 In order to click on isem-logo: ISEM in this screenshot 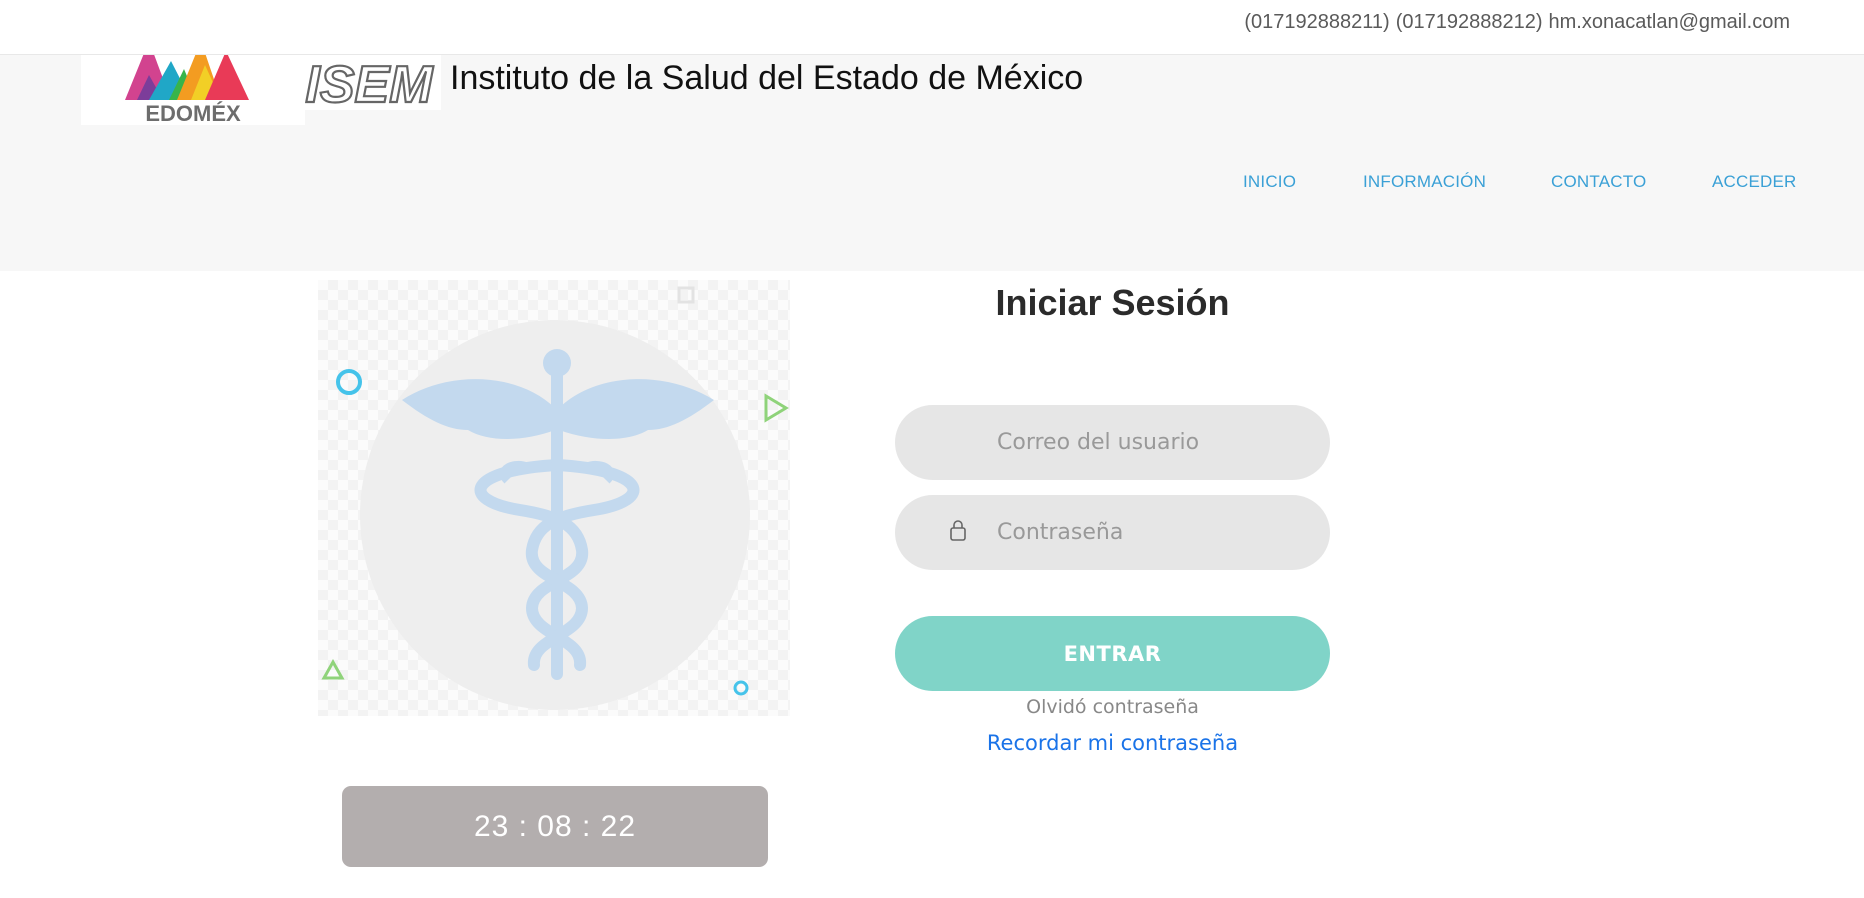, I will do `click(372, 85)`.